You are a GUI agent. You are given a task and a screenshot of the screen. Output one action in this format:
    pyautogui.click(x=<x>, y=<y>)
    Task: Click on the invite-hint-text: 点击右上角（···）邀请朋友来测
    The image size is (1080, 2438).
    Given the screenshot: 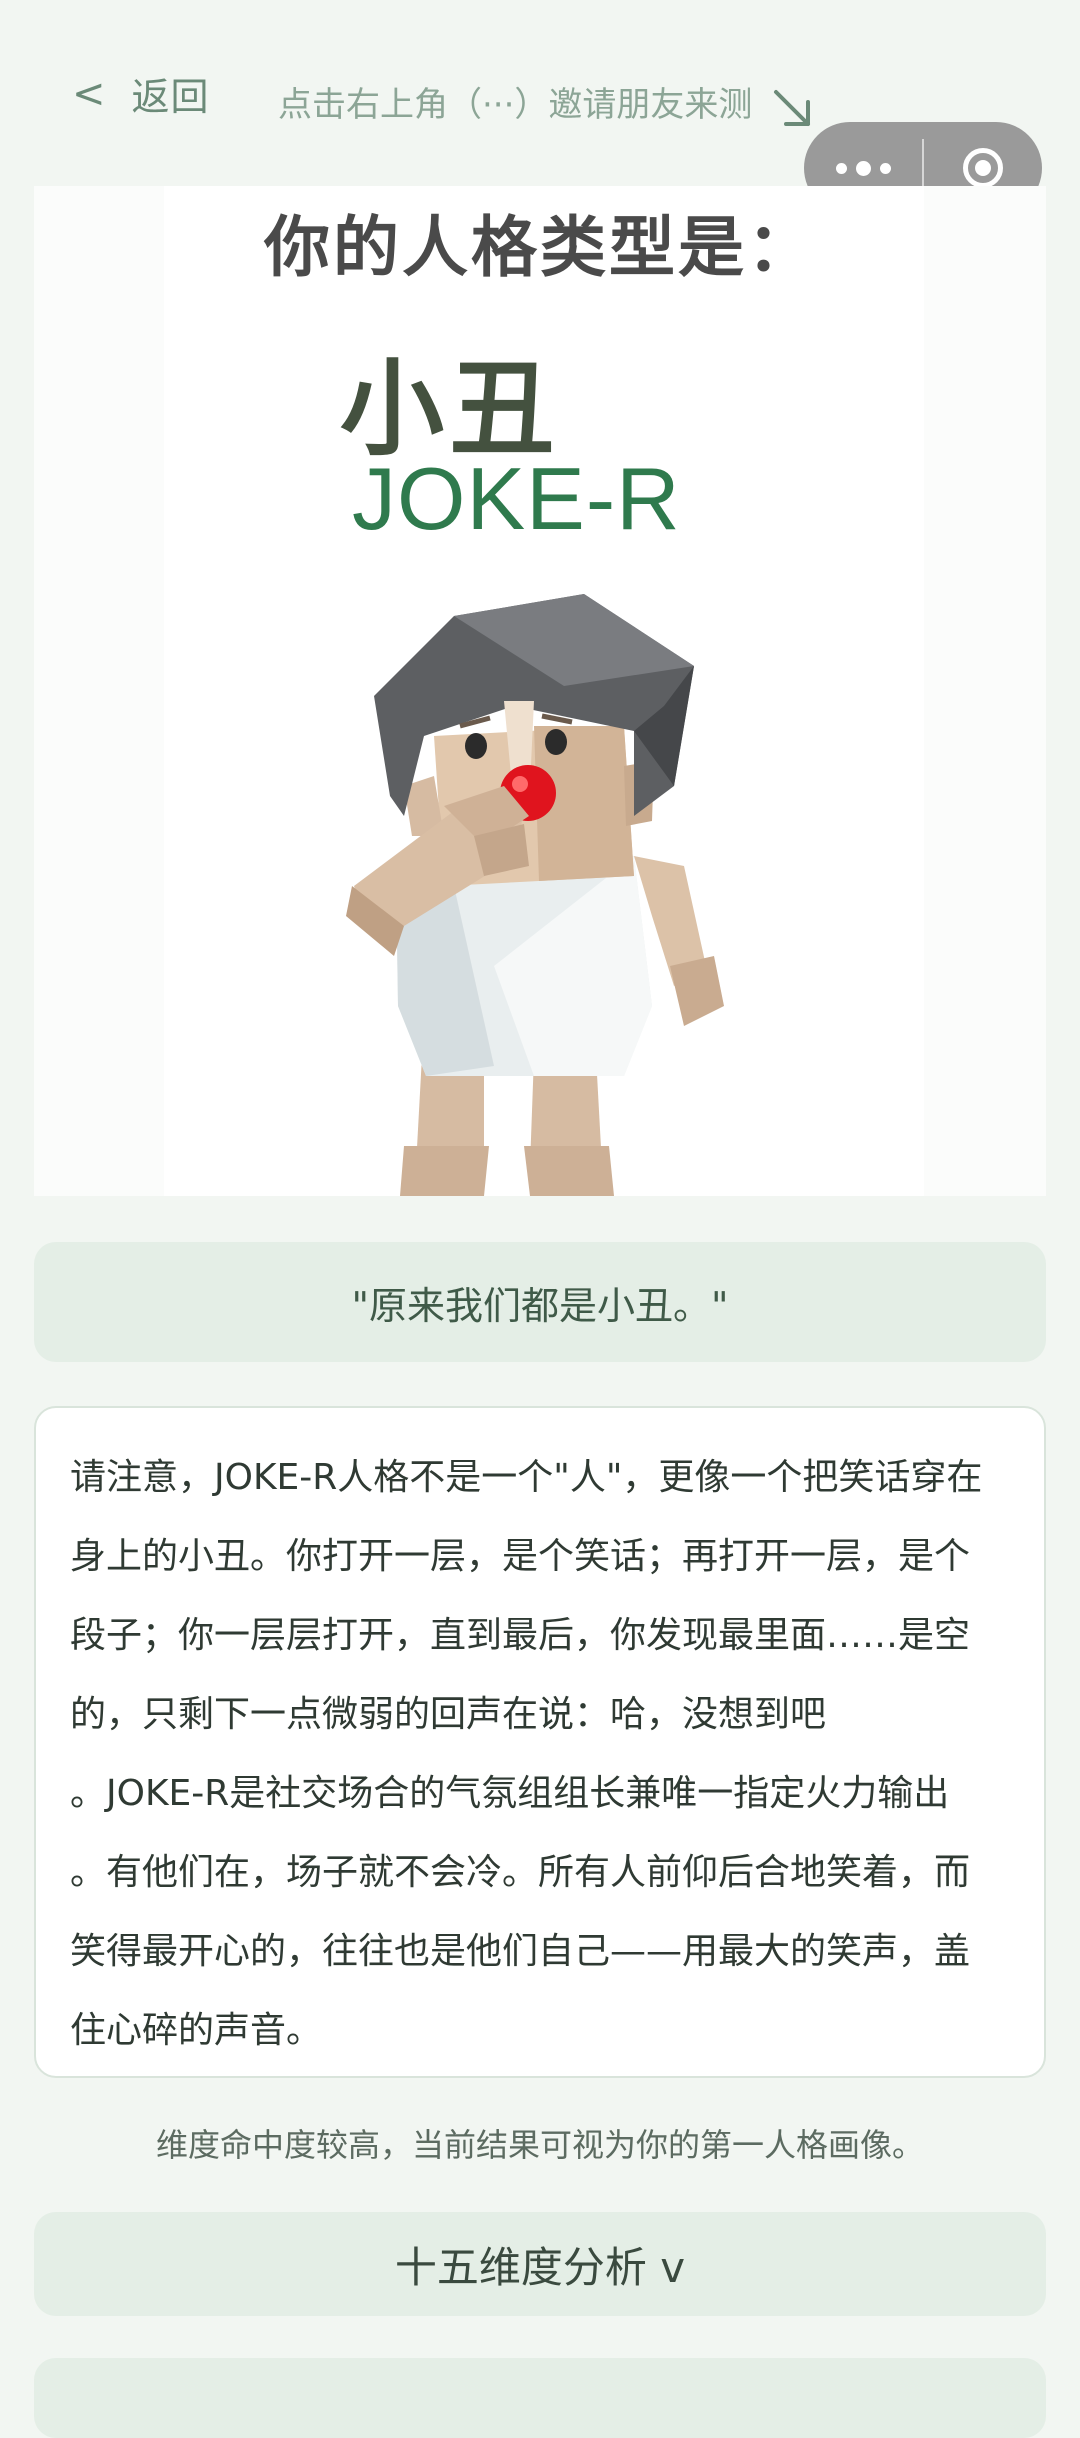 What is the action you would take?
    pyautogui.click(x=515, y=104)
    